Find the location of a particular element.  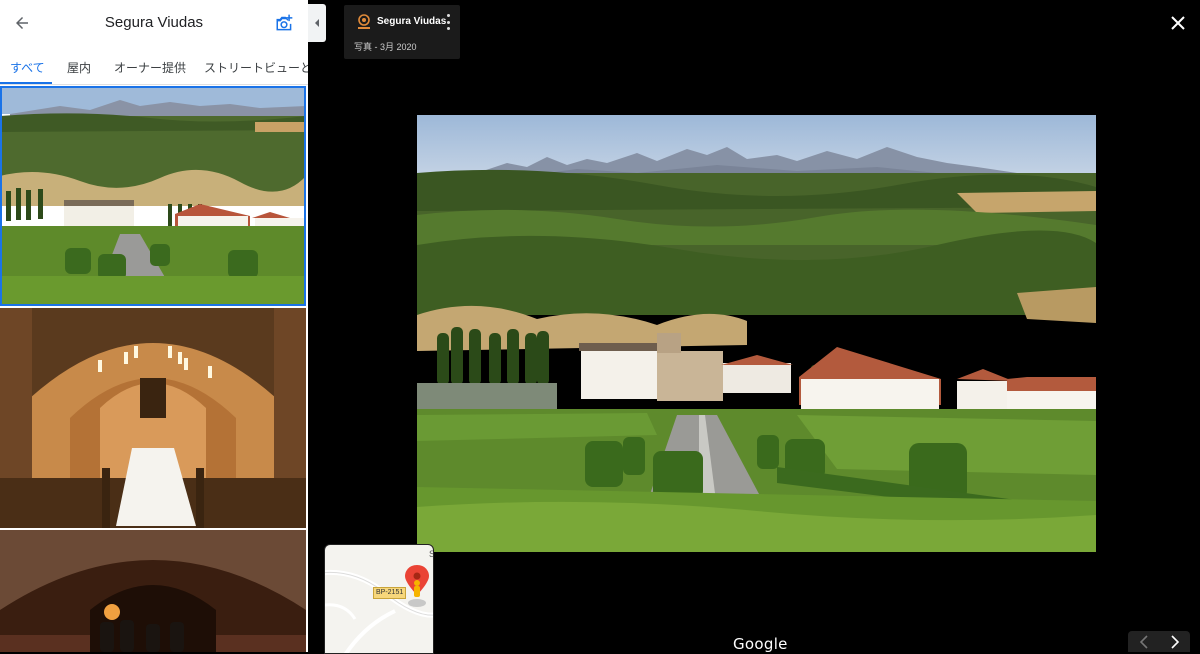

photo-info-card: Segura Viudas 写真 - 3月 2020 is located at coordinates (402, 32).